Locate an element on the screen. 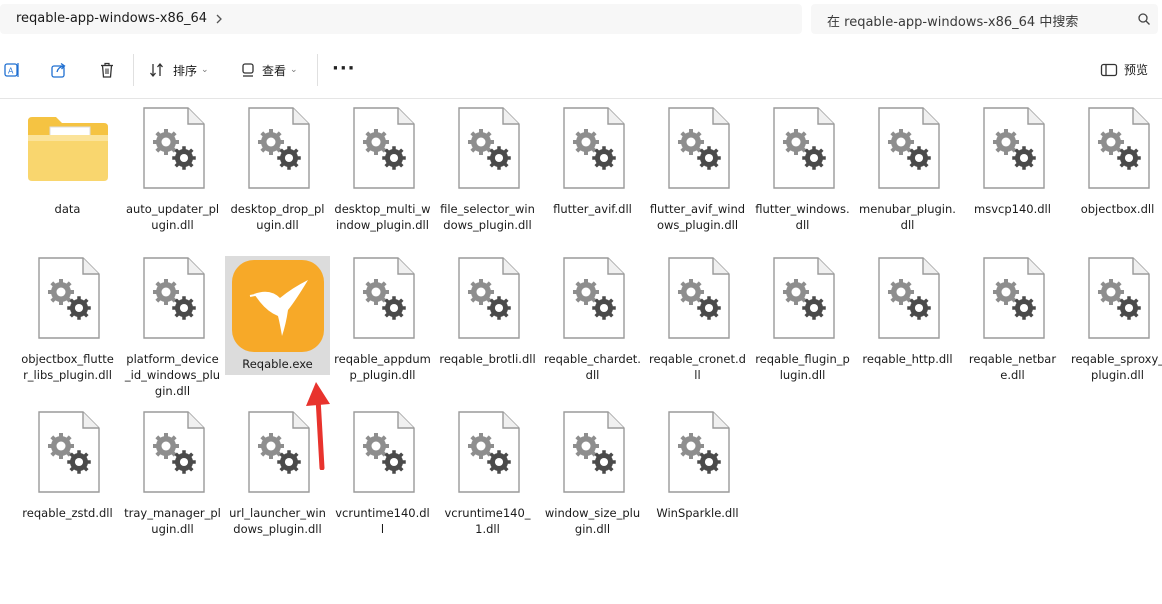 The width and height of the screenshot is (1162, 604). file-item: reqable_chardet.dll is located at coordinates (592, 319).